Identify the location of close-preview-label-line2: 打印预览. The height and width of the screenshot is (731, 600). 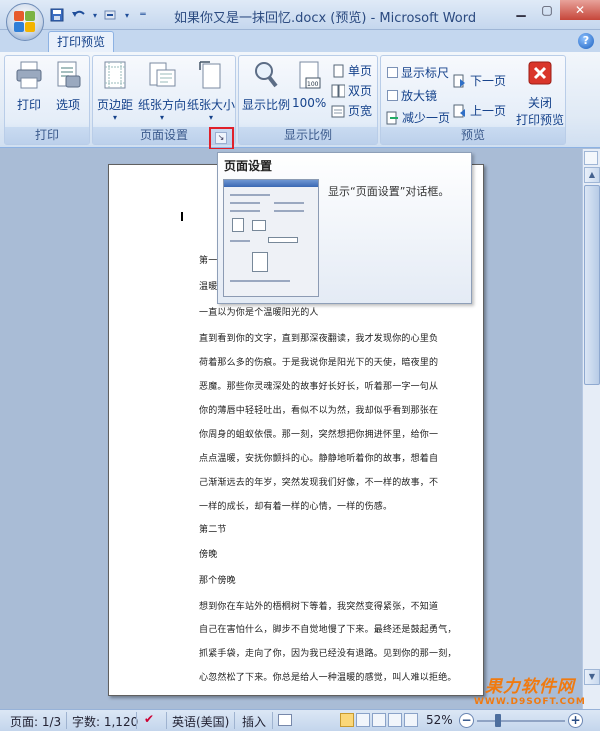
(539, 120).